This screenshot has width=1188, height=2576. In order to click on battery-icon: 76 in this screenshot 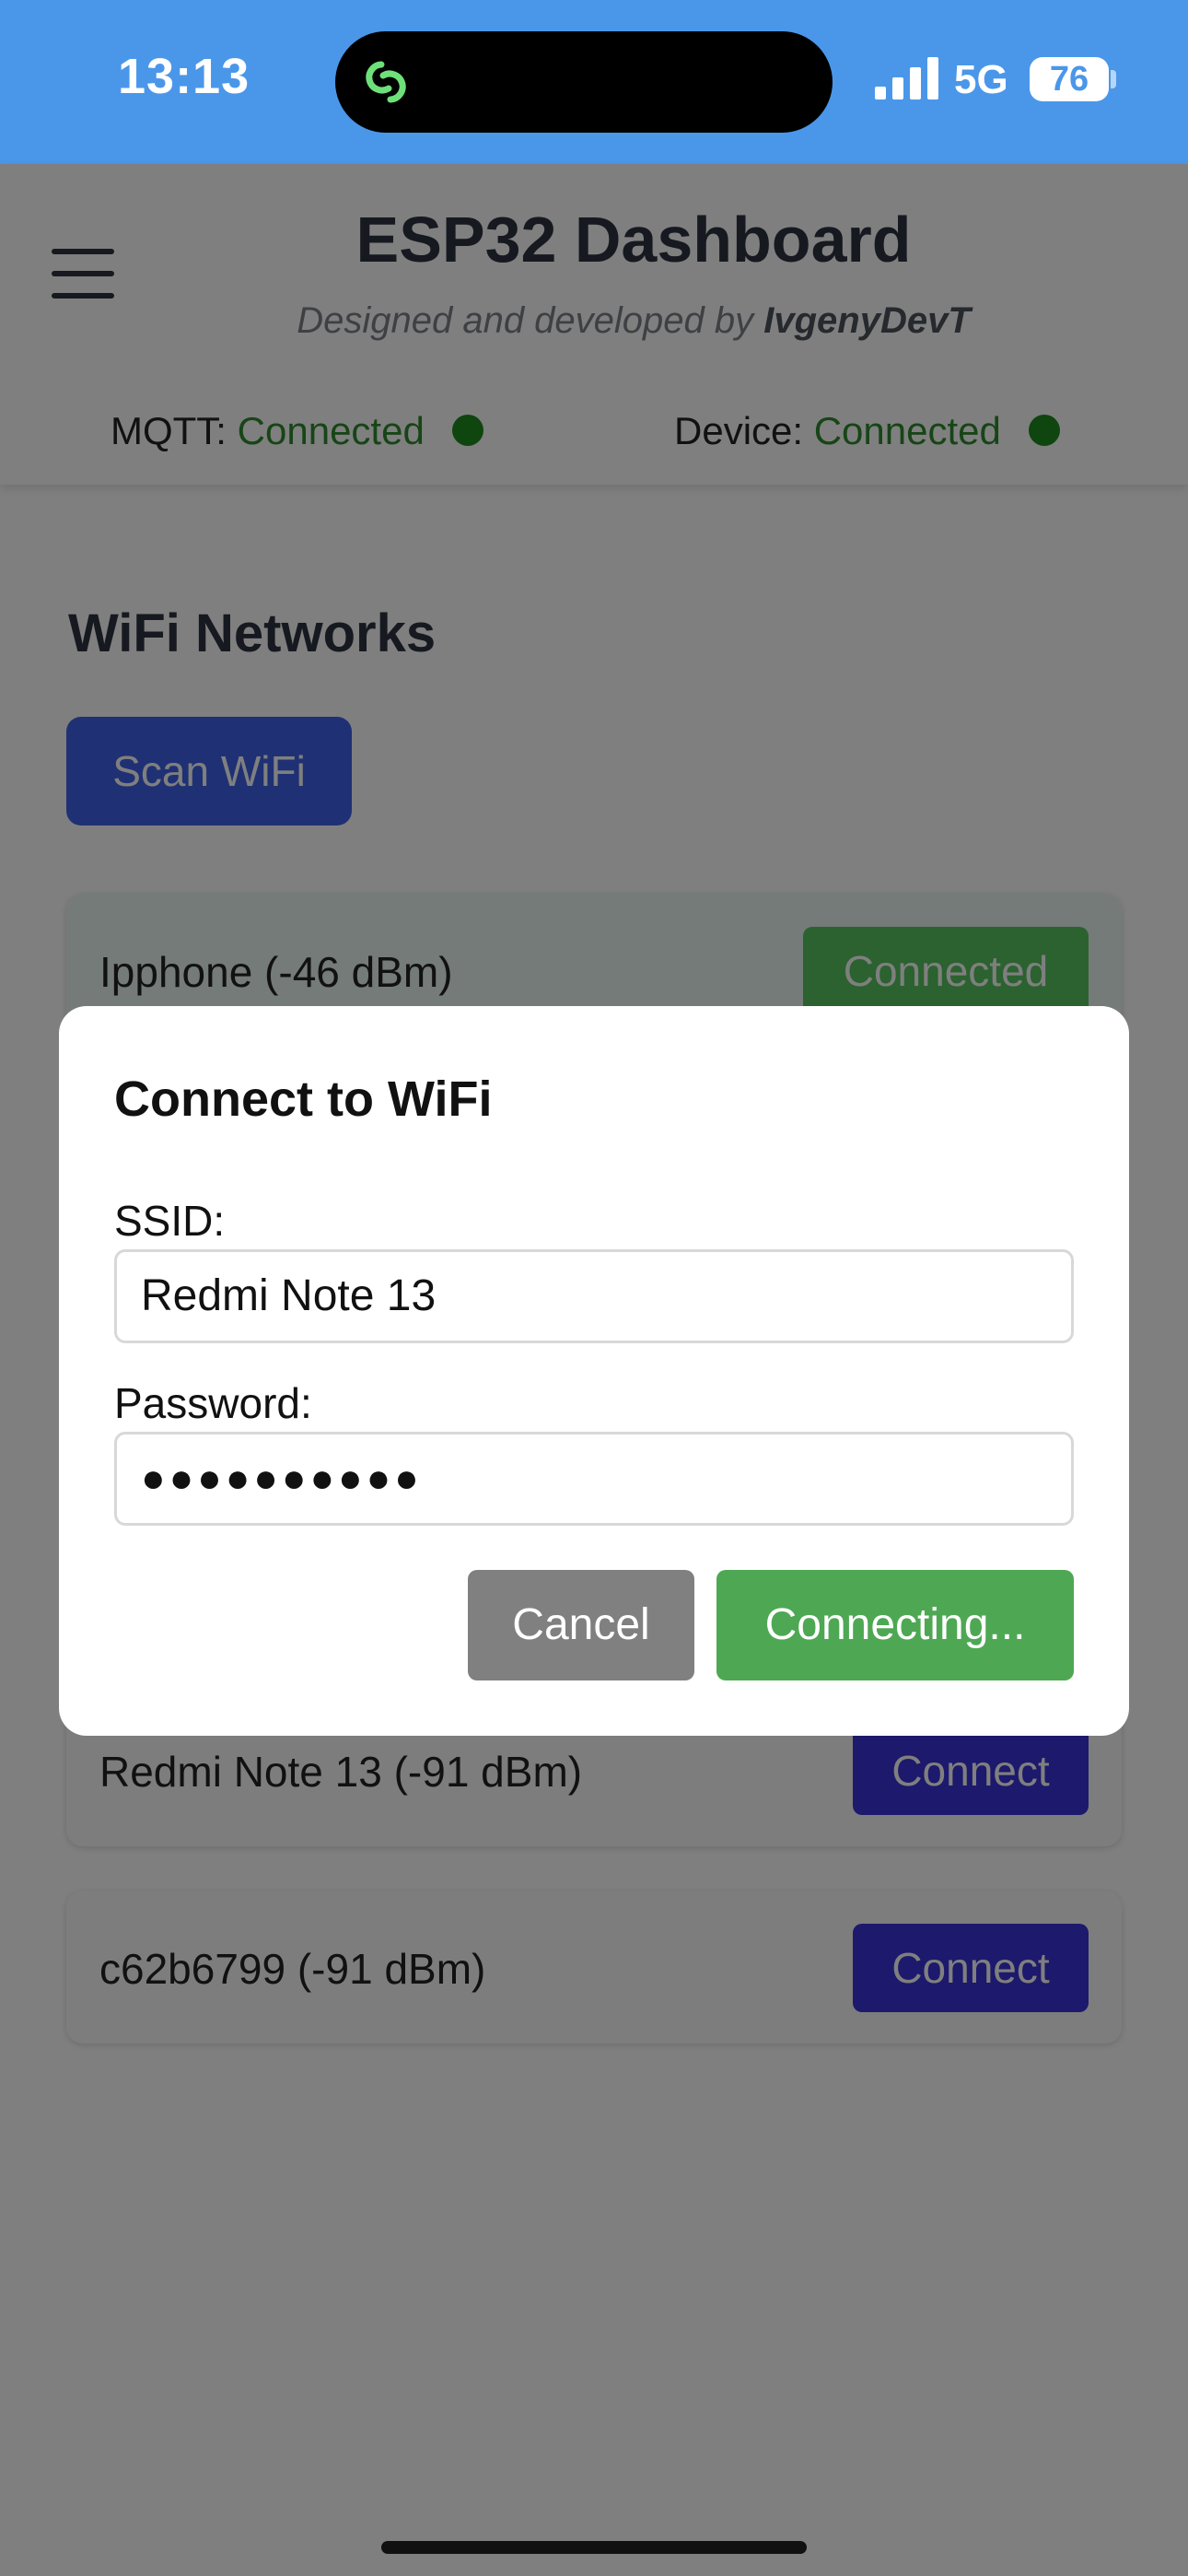, I will do `click(1069, 79)`.